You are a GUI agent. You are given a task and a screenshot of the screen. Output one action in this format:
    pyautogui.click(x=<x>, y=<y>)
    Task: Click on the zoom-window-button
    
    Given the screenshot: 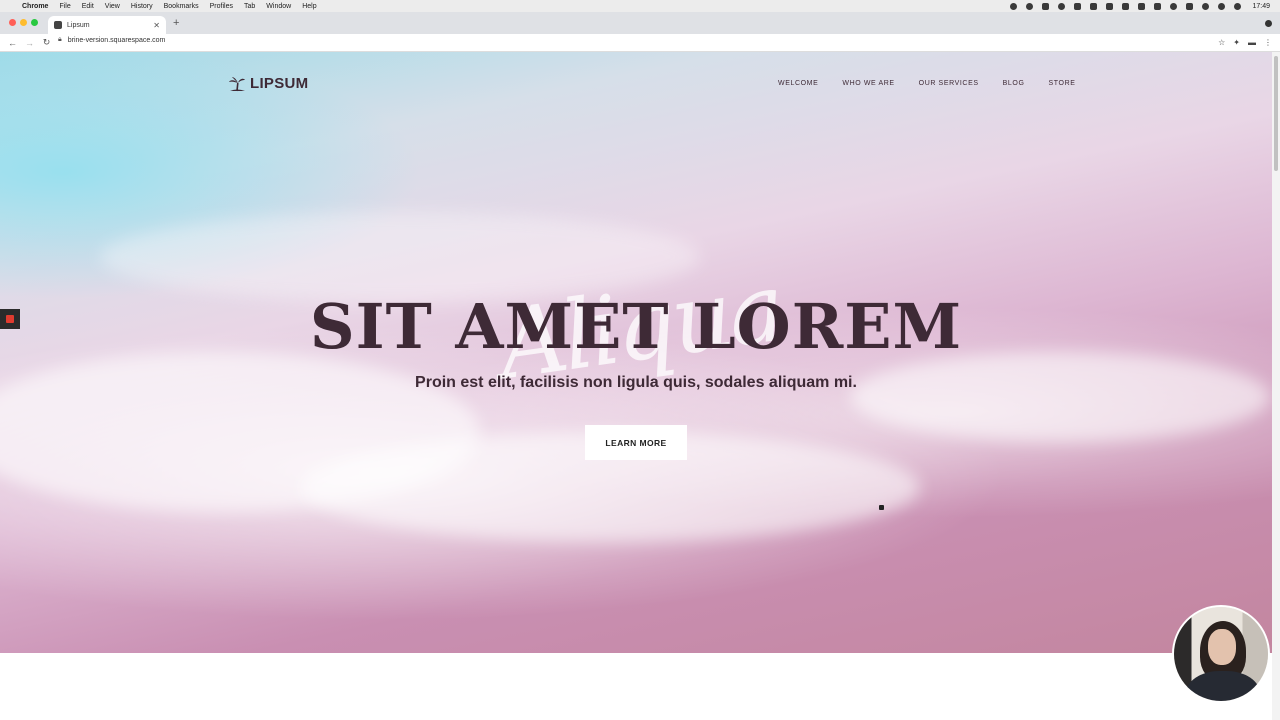 What is the action you would take?
    pyautogui.click(x=34, y=22)
    